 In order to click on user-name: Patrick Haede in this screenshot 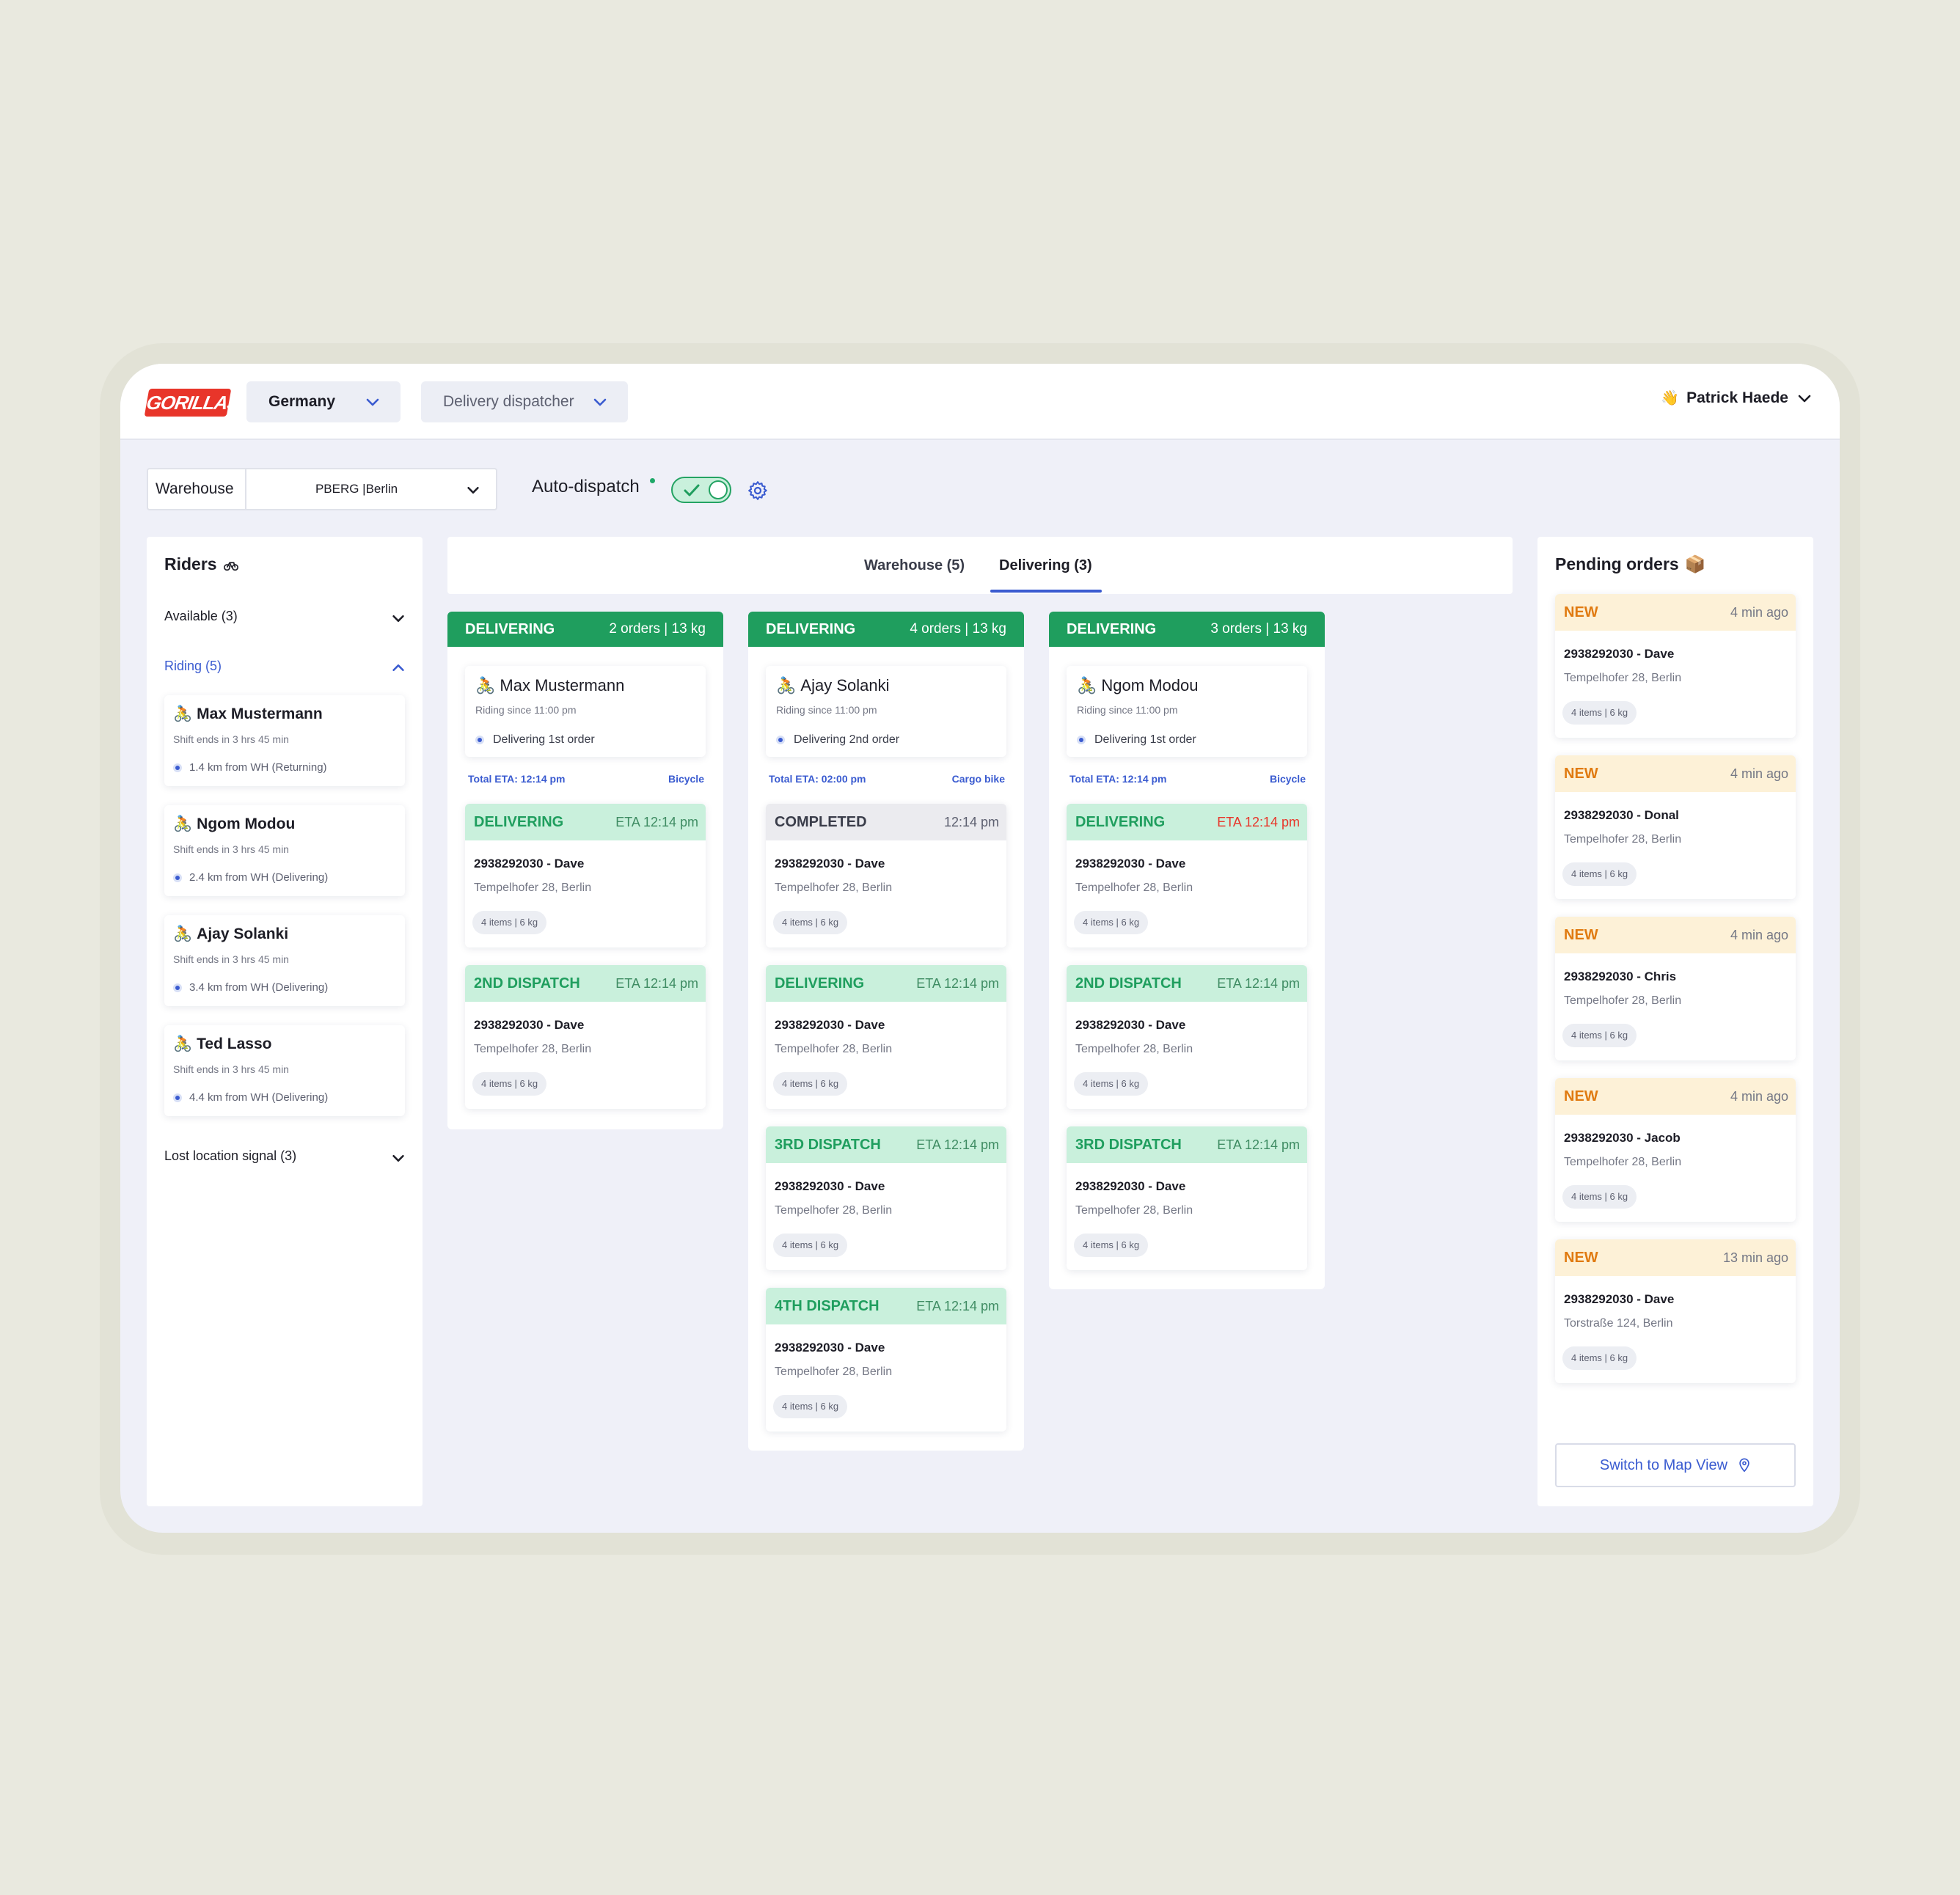, I will do `click(1737, 398)`.